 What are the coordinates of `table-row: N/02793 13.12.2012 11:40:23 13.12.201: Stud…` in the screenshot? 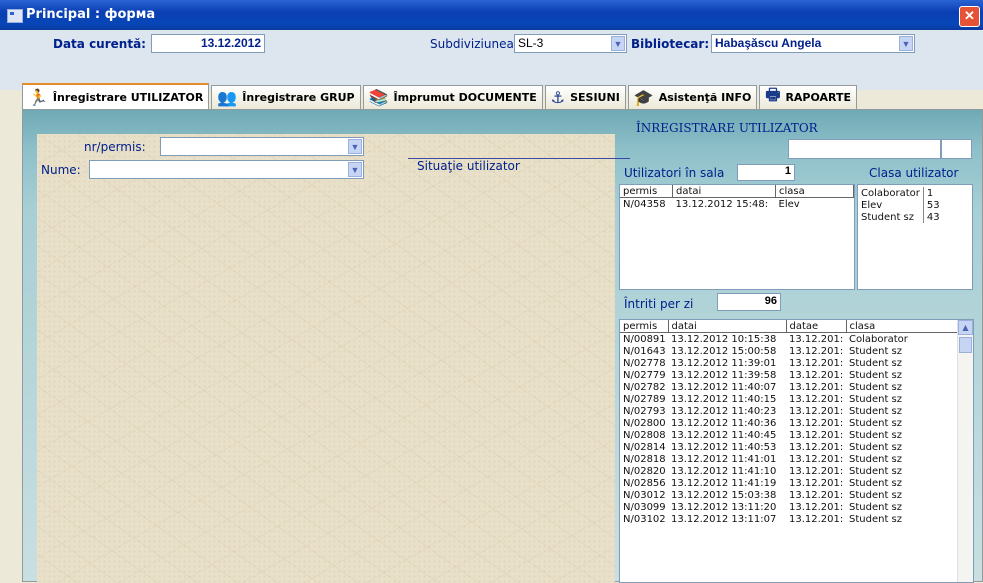 It's located at (790, 411).